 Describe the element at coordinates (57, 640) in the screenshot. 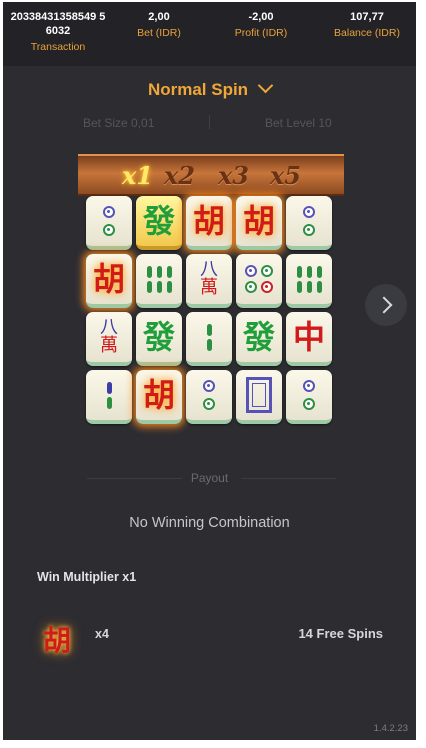

I see `hu-scatter-icon: 胡` at that location.